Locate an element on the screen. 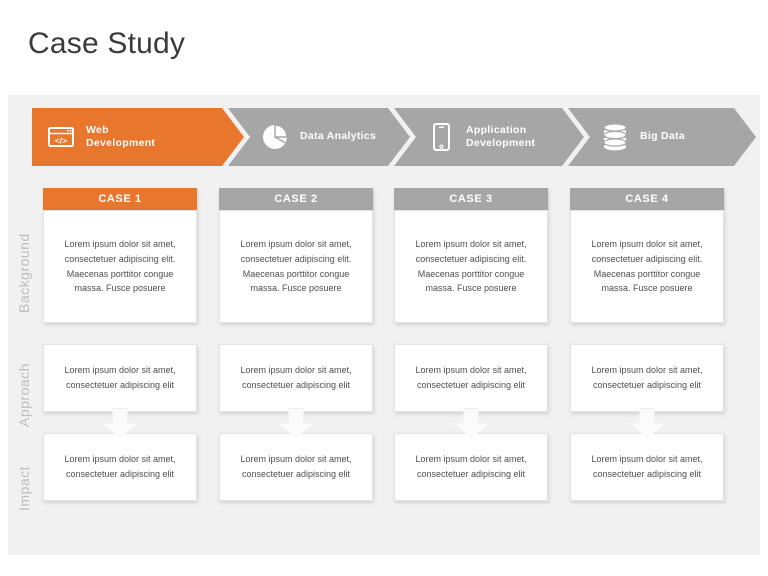 The image size is (768, 576). database-icon is located at coordinates (615, 137).